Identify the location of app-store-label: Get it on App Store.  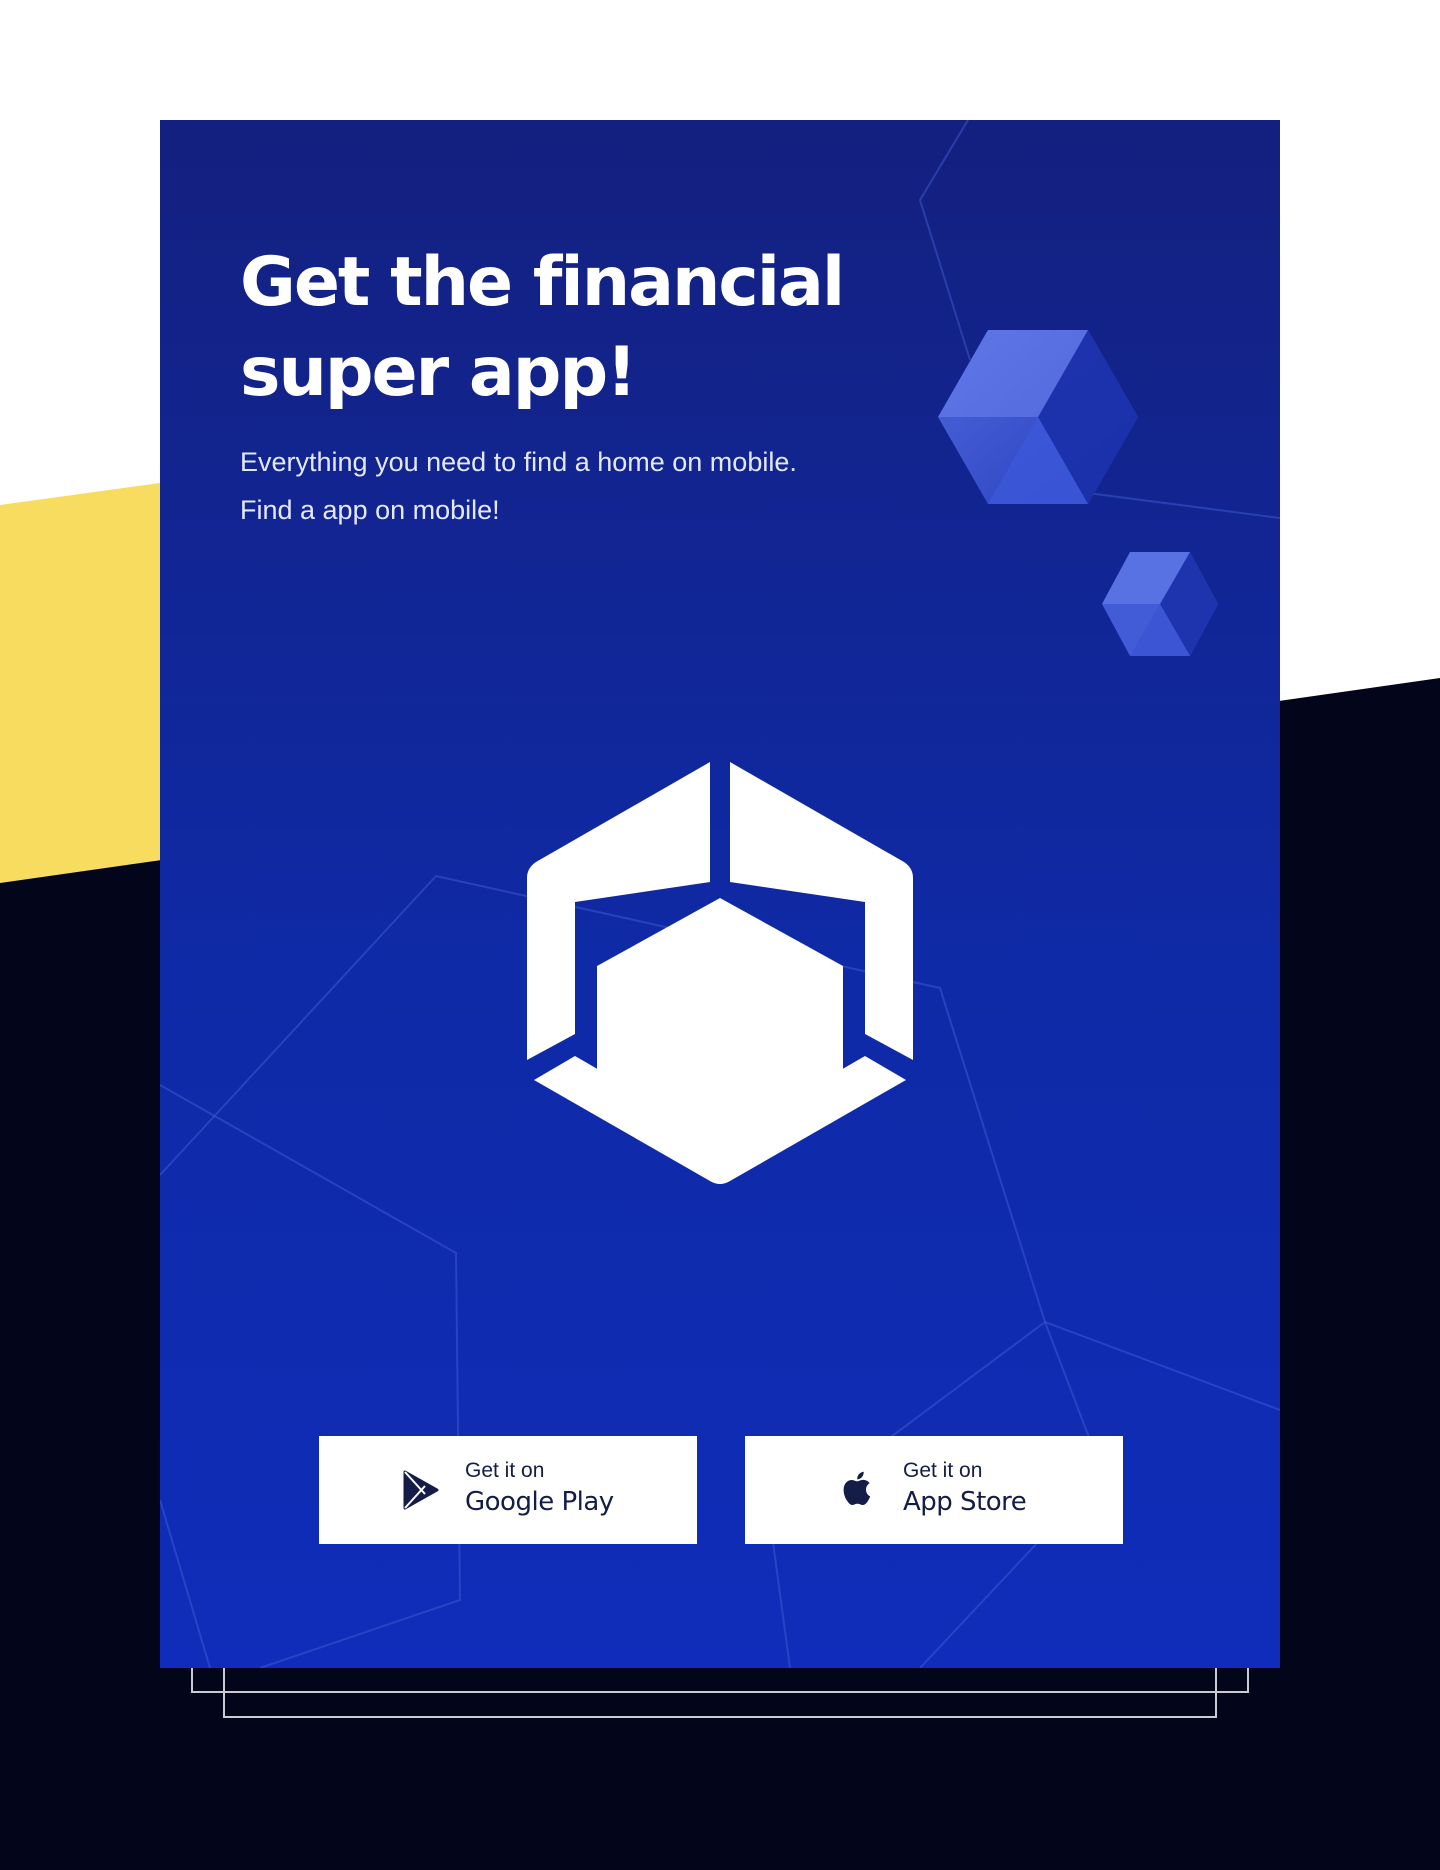
(965, 1489).